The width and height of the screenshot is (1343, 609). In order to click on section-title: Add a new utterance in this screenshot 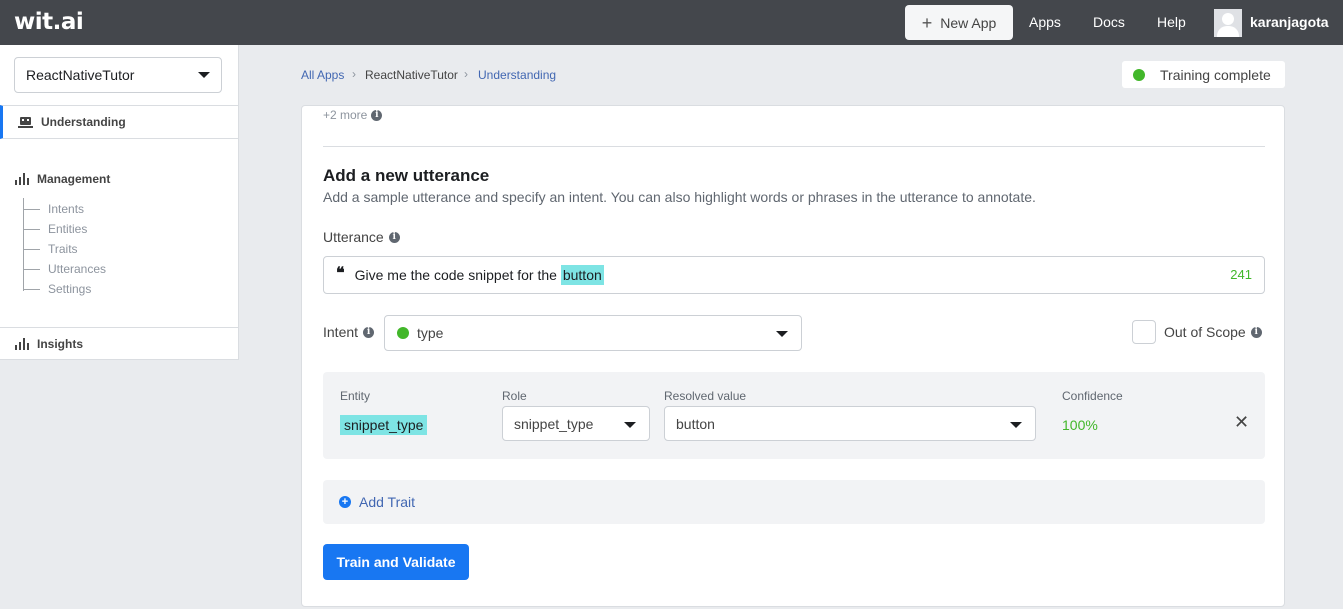, I will do `click(406, 175)`.